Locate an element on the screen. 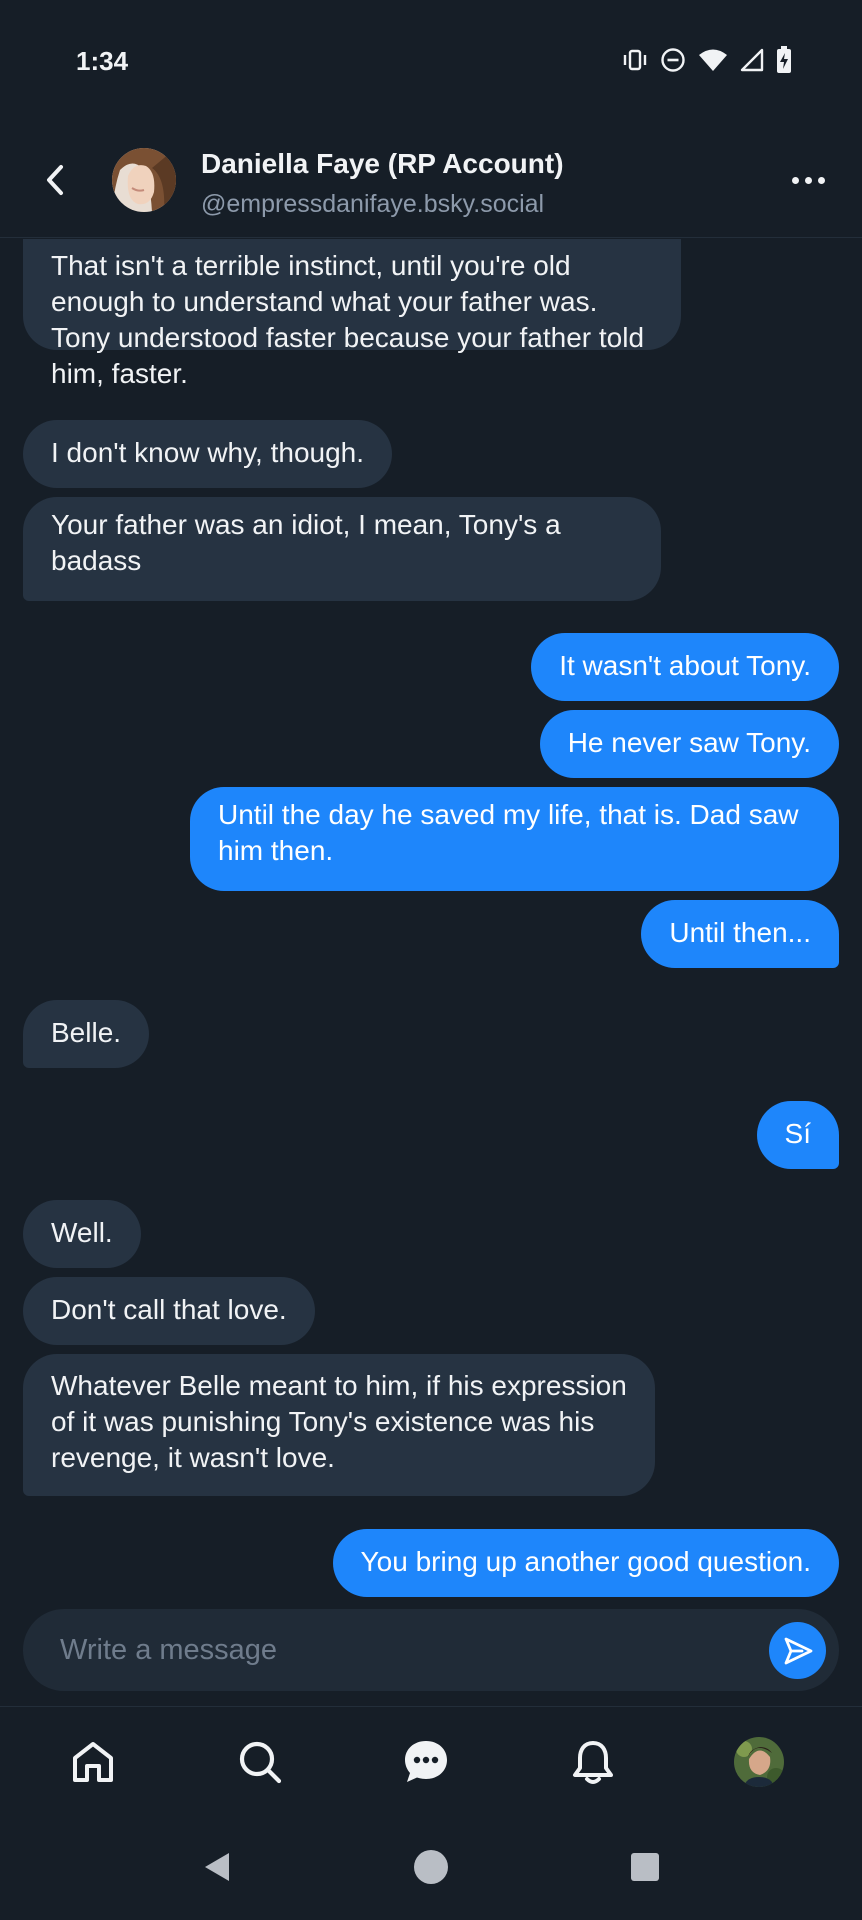 Image resolution: width=862 pixels, height=1920 pixels. contact-name: Daniella Faye (RP Account) is located at coordinates (382, 164).